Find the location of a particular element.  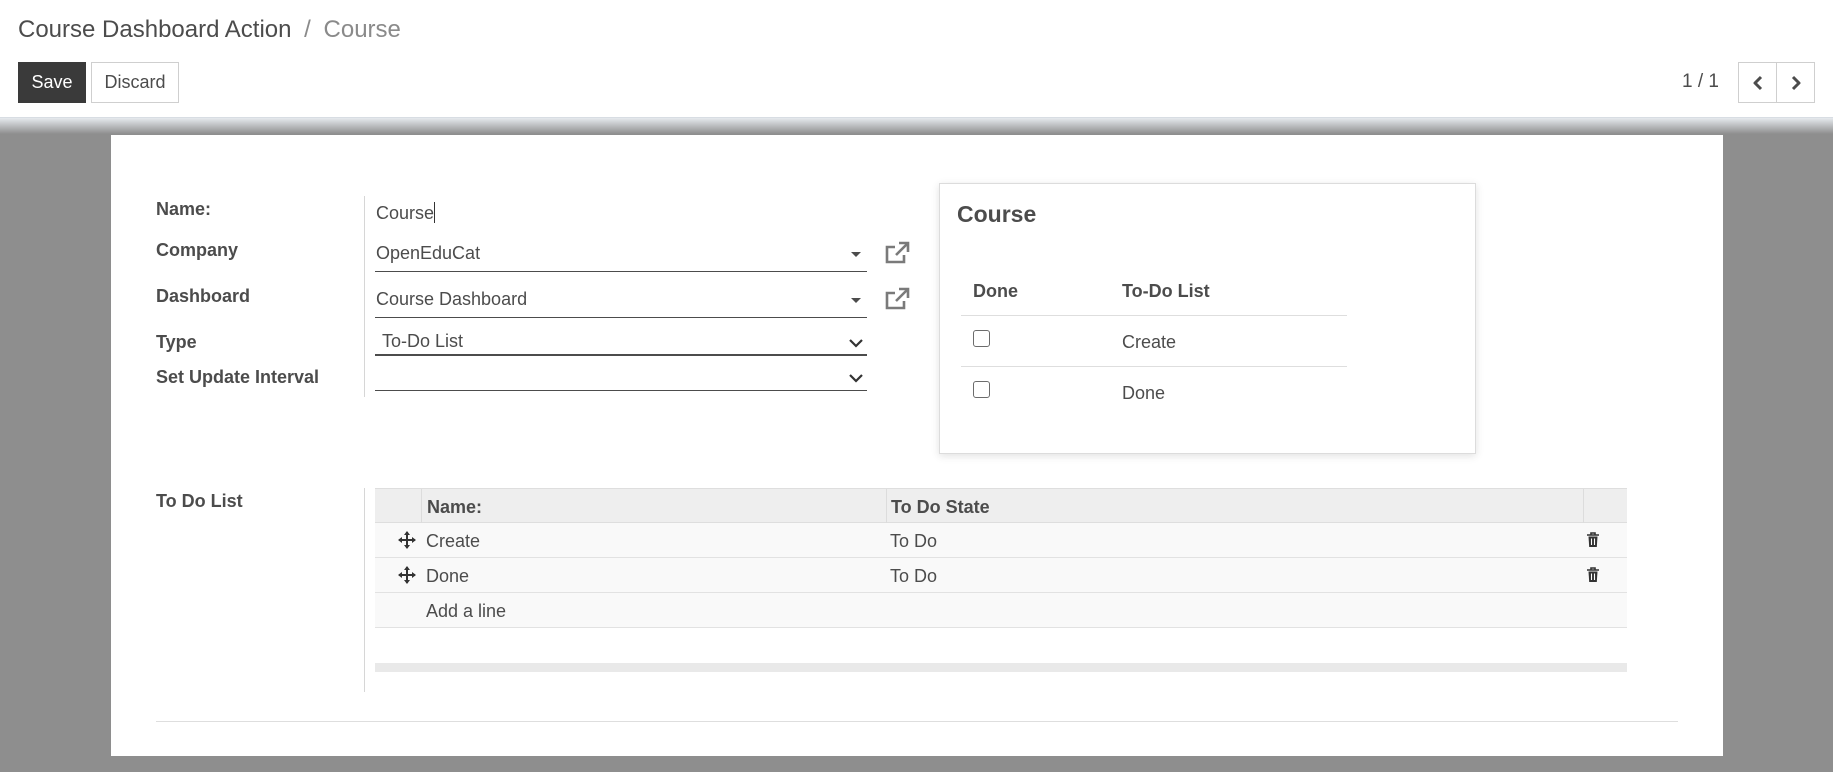

add-line-row: Add a line is located at coordinates (1001, 610).